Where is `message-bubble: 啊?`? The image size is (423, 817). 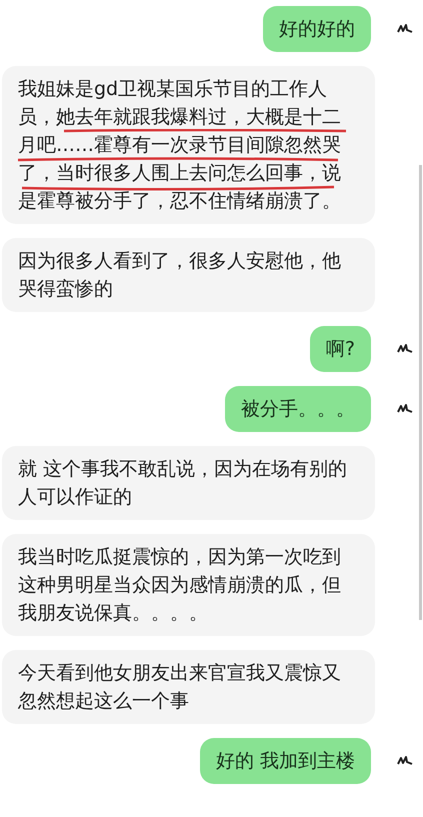
message-bubble: 啊? is located at coordinates (340, 349).